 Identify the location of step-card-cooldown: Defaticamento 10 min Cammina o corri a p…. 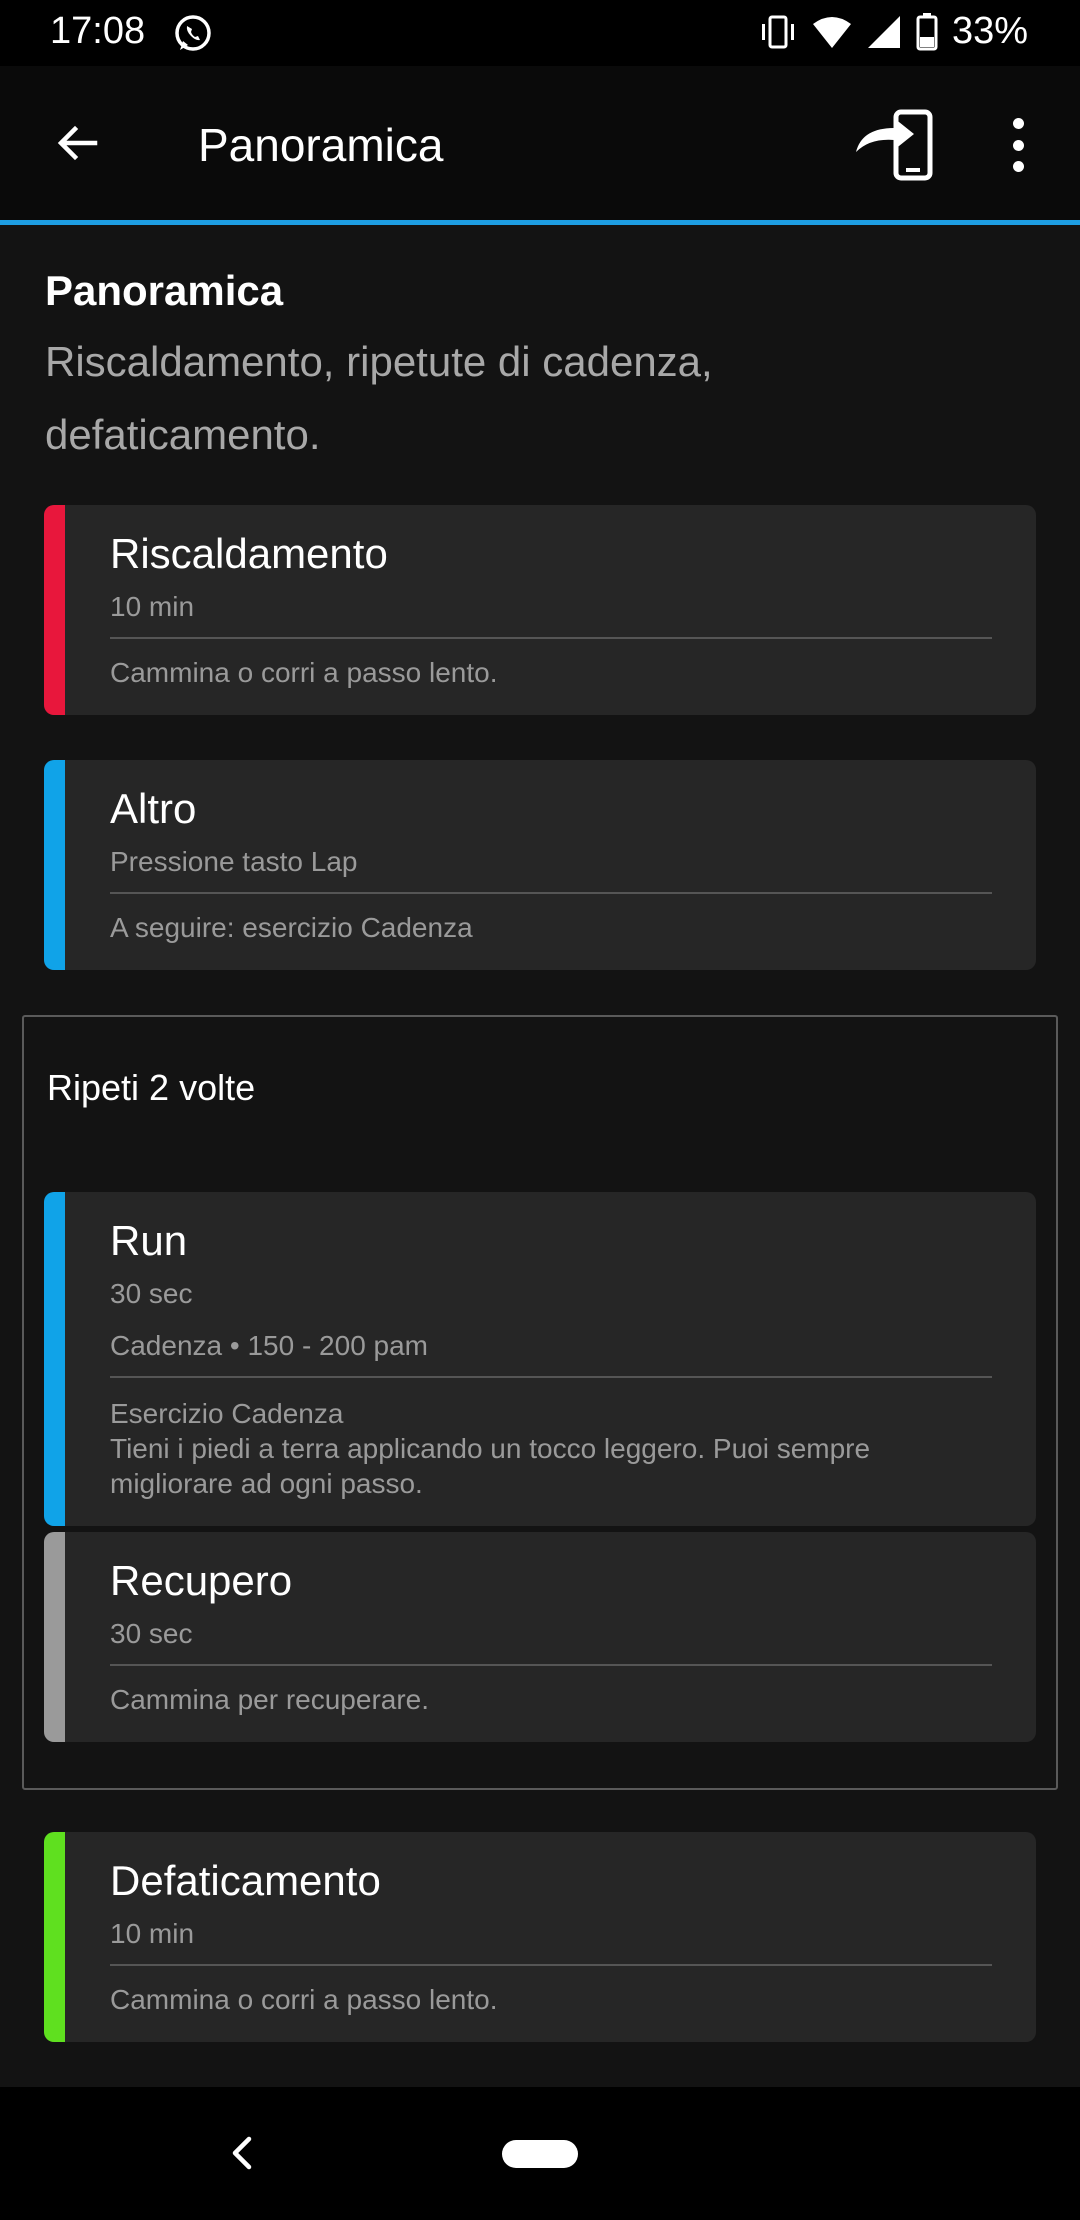
(540, 1937).